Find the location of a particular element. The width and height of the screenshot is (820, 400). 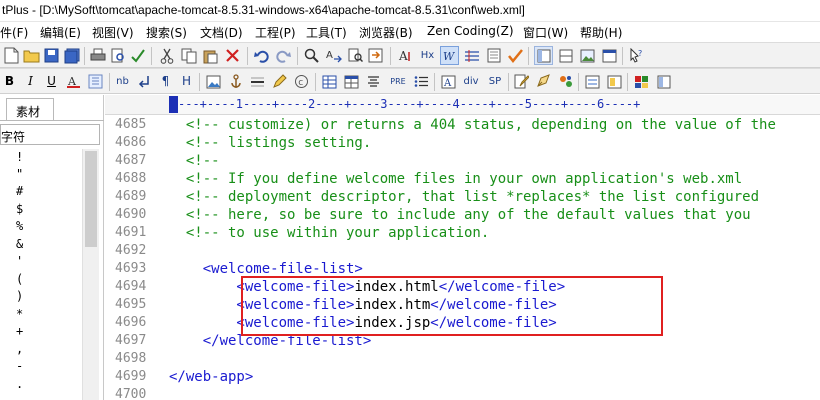

find-icon is located at coordinates (311, 55).